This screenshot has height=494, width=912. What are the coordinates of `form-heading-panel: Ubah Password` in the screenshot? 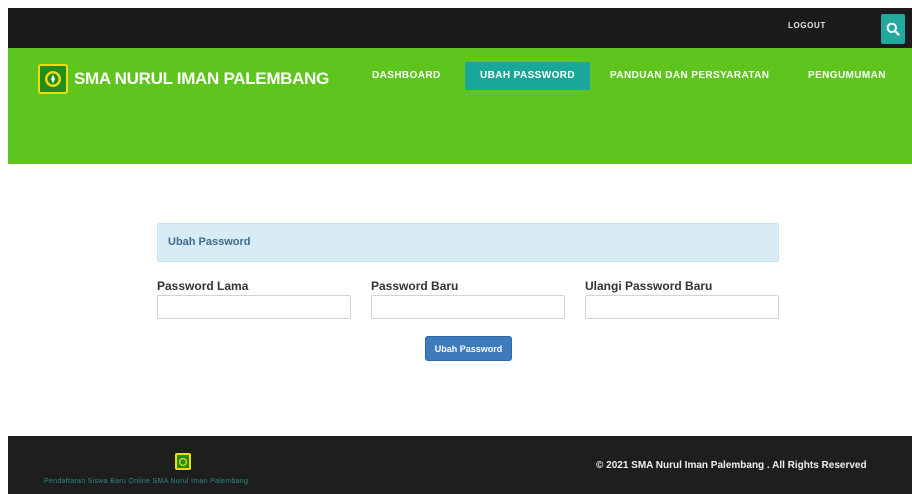 It's located at (468, 242).